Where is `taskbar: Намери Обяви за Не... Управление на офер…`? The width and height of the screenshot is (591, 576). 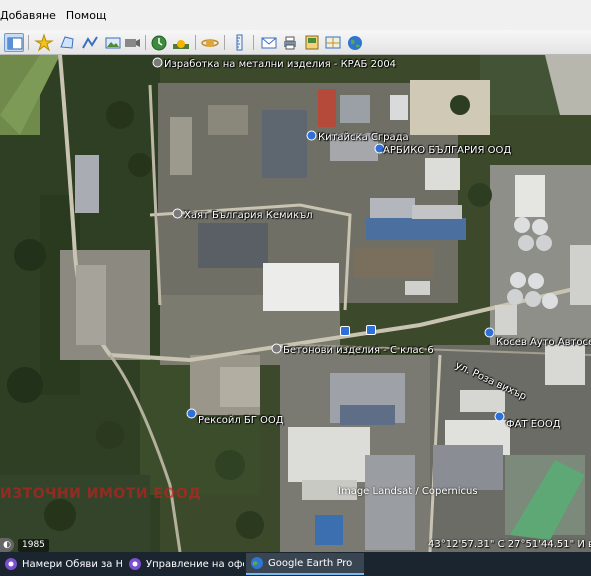
taskbar: Намери Обяви за Не... Управление на офер… is located at coordinates (295, 564).